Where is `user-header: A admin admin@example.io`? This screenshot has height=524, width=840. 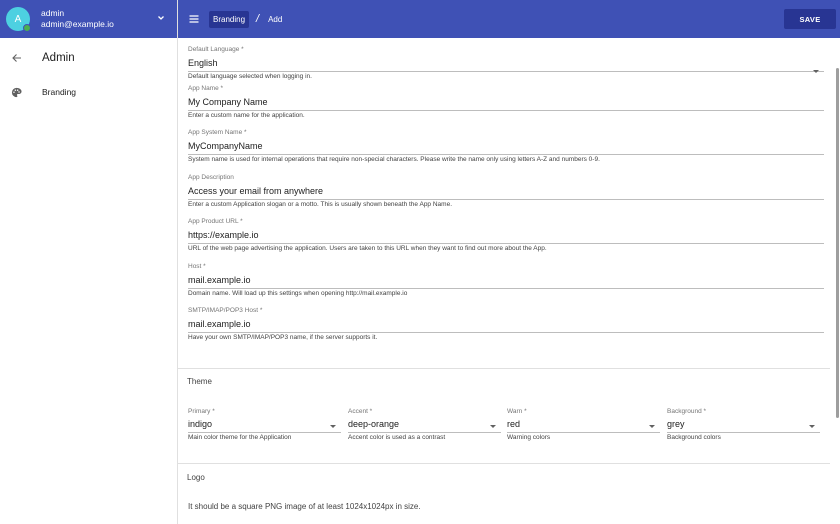
user-header: A admin admin@example.io is located at coordinates (88, 19).